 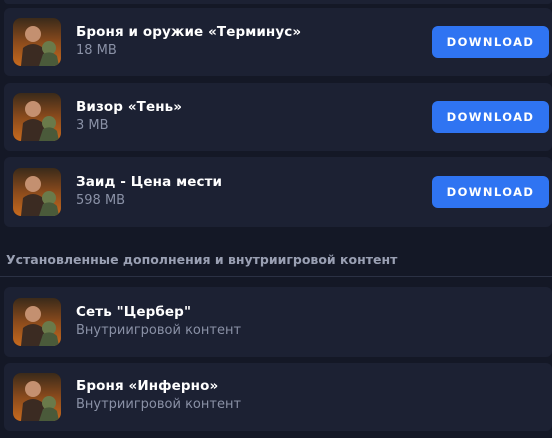 I want to click on section-divider, so click(x=276, y=276).